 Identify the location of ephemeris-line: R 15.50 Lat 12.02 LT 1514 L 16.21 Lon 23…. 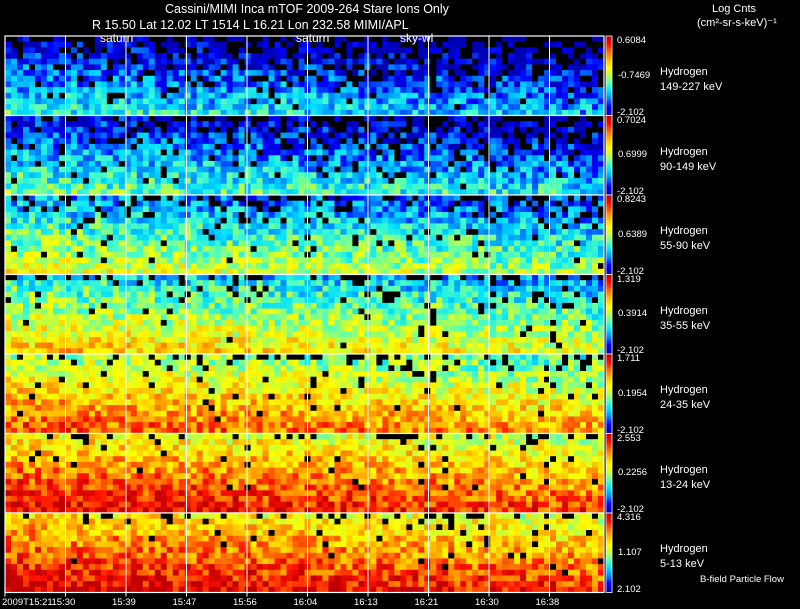
(250, 25).